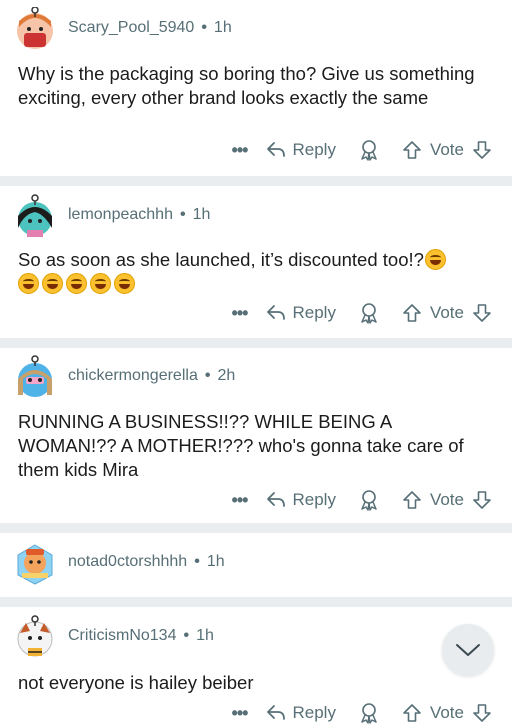  I want to click on username: CriticismNo134, so click(122, 636).